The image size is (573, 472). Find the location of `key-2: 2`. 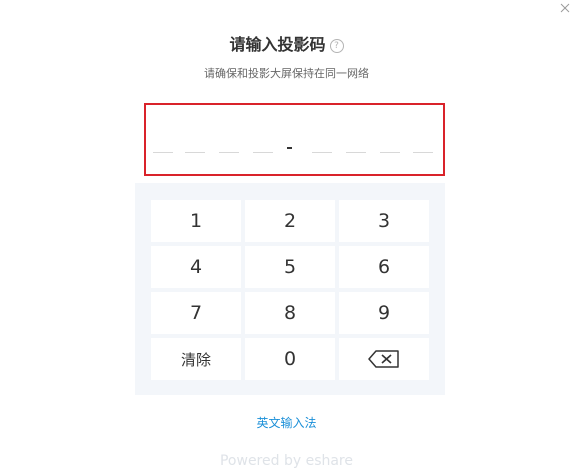

key-2: 2 is located at coordinates (290, 221).